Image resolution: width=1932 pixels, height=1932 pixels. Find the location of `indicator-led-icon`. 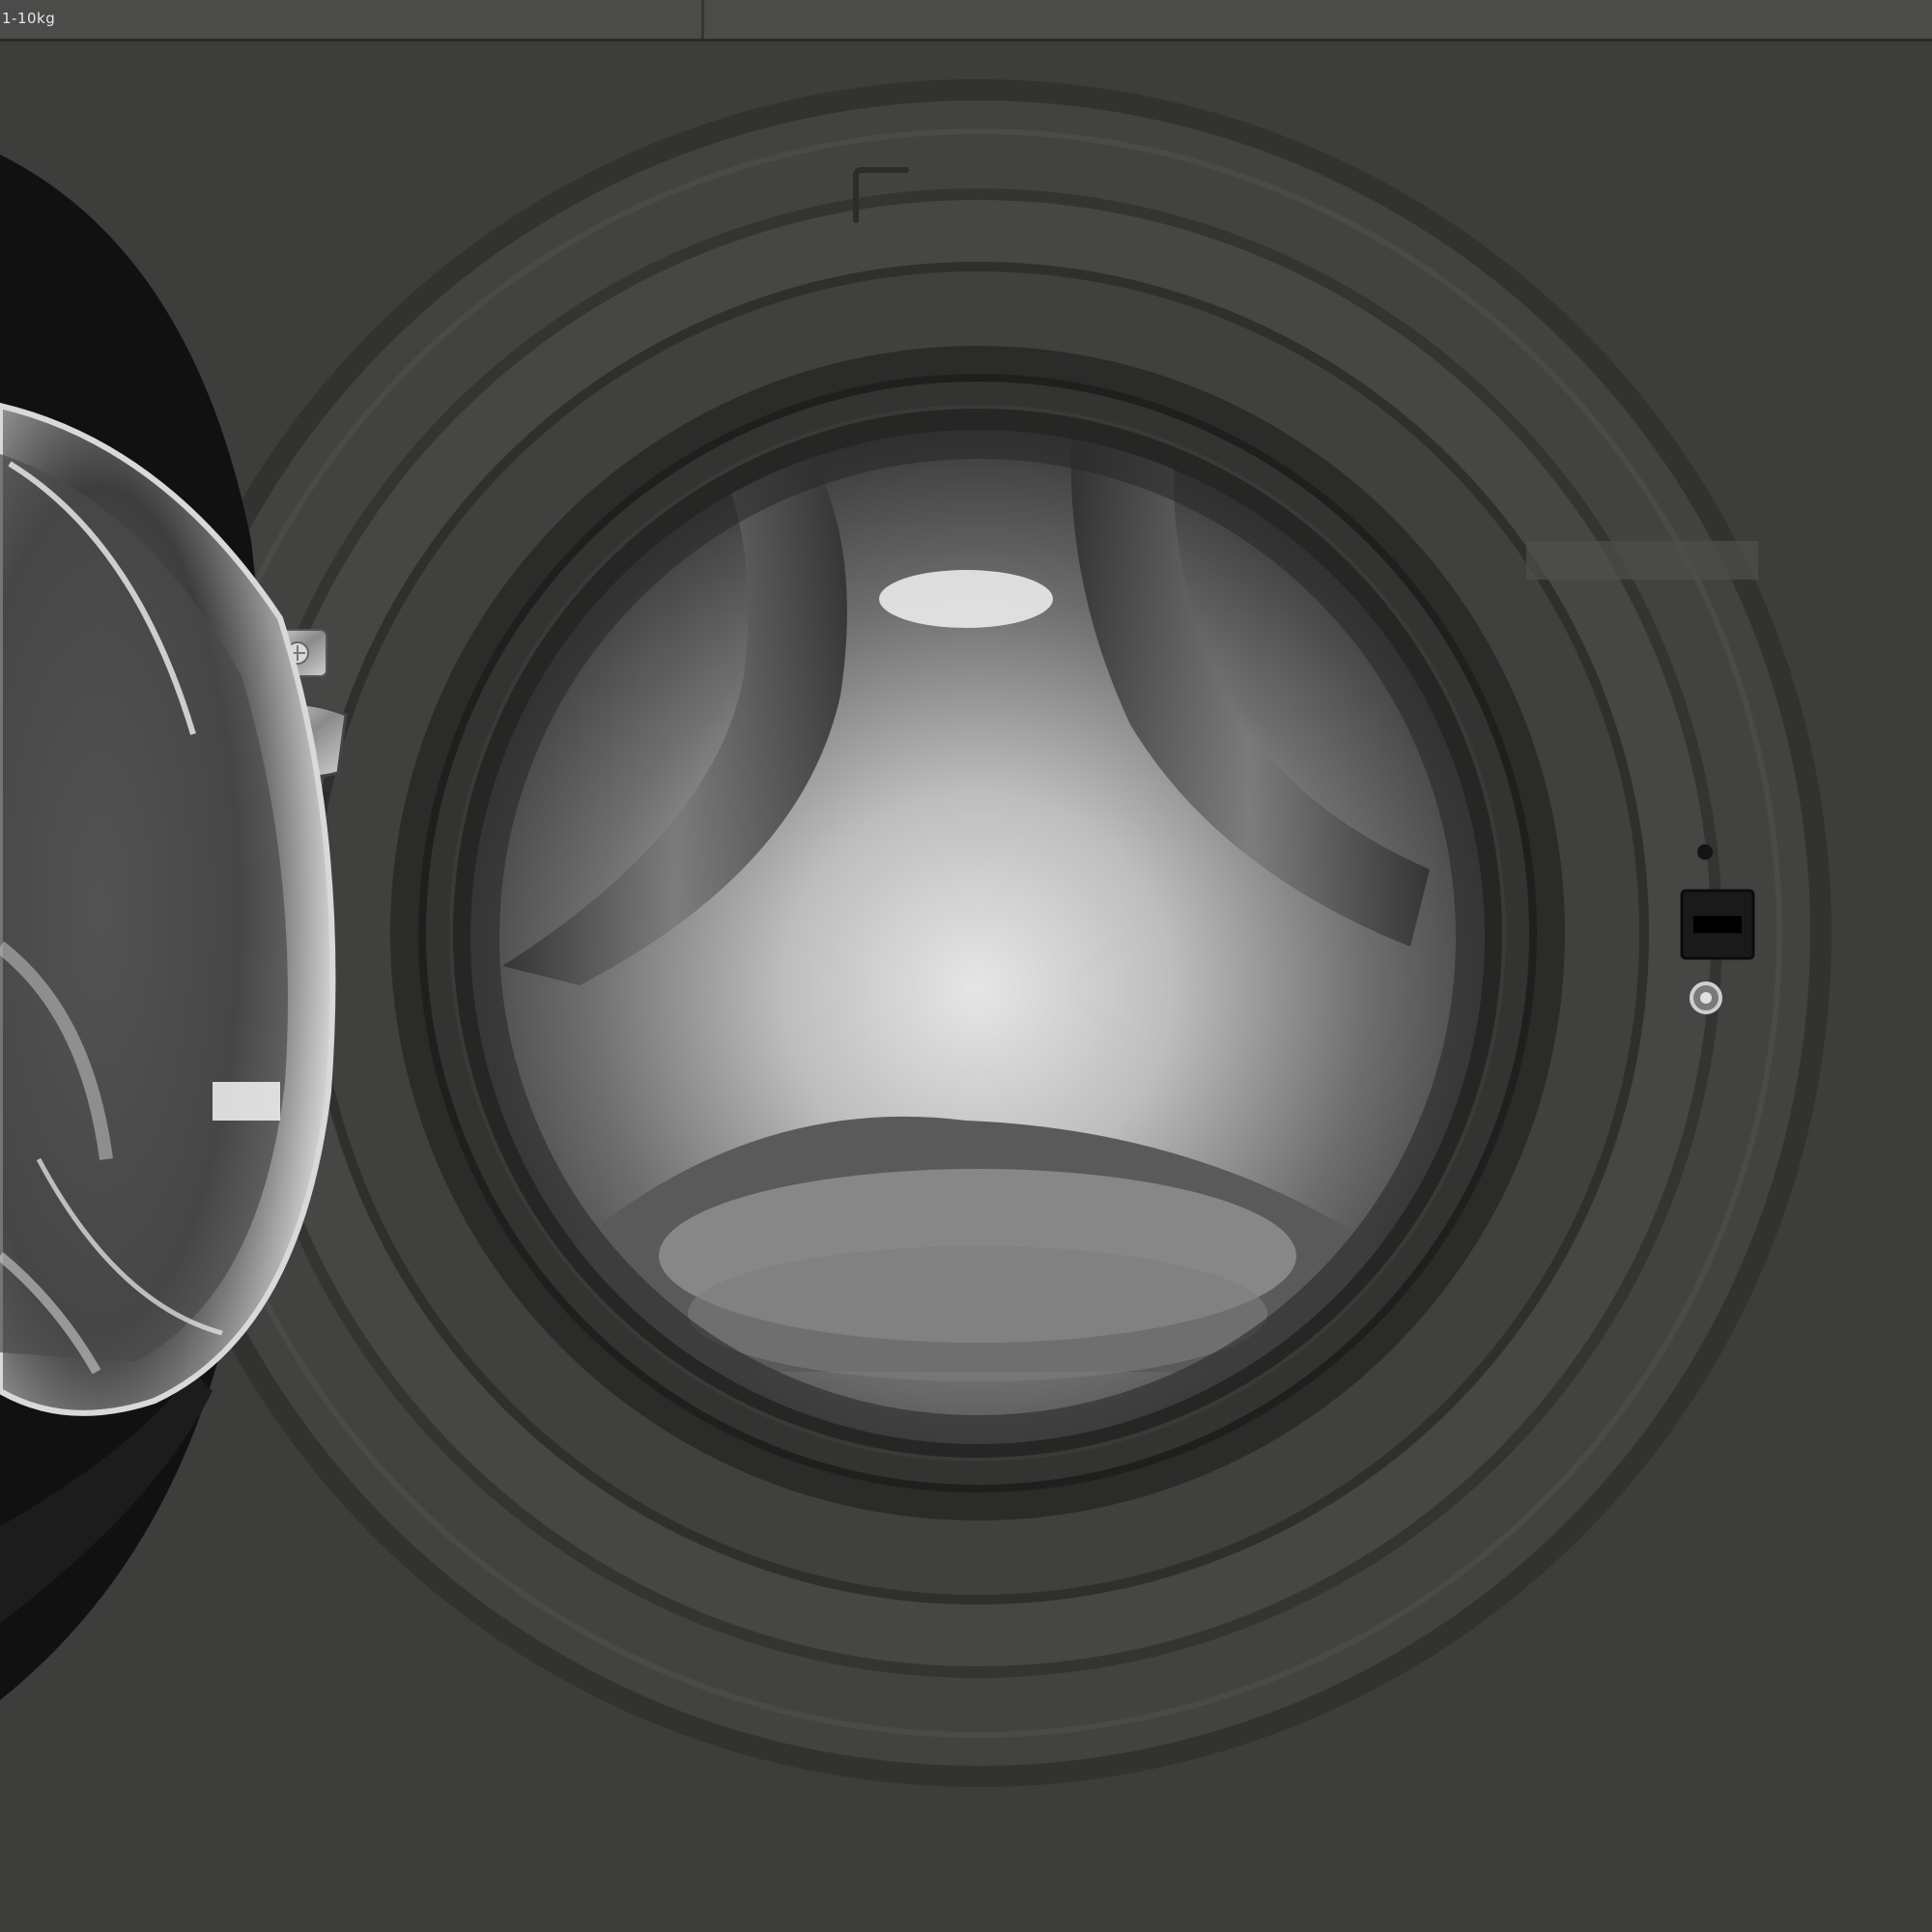

indicator-led-icon is located at coordinates (1705, 852).